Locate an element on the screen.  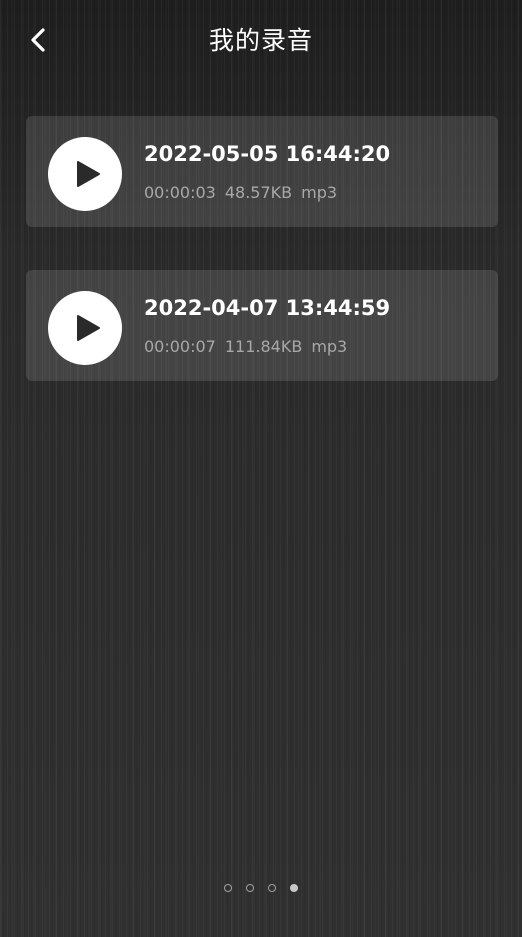
recording-duration: 00:00:03 is located at coordinates (180, 192).